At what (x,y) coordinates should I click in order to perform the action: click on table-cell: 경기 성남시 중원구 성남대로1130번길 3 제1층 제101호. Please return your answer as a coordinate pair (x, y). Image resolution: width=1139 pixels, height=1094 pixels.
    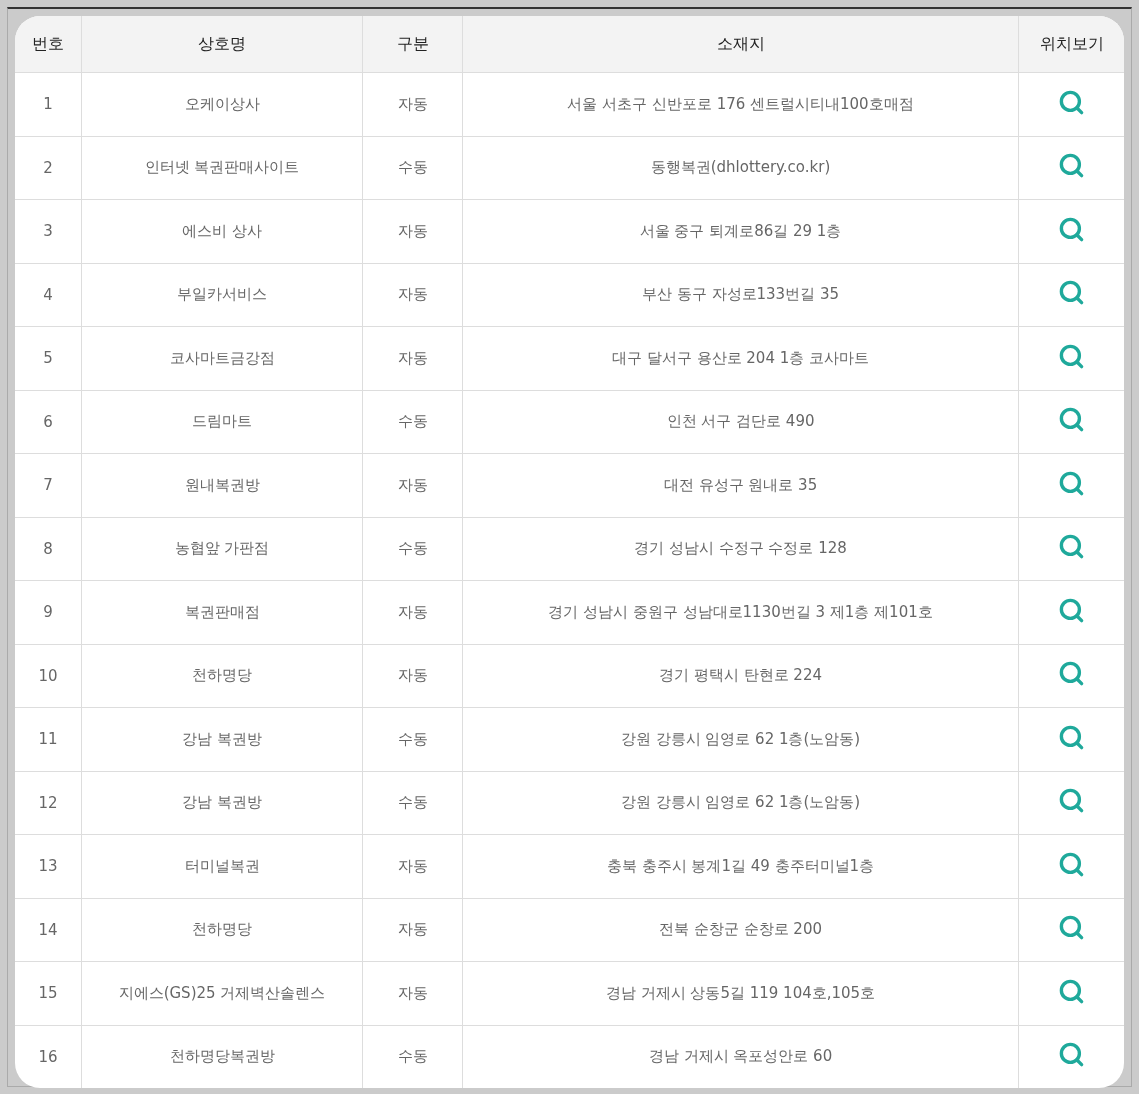
    Looking at the image, I should click on (741, 613).